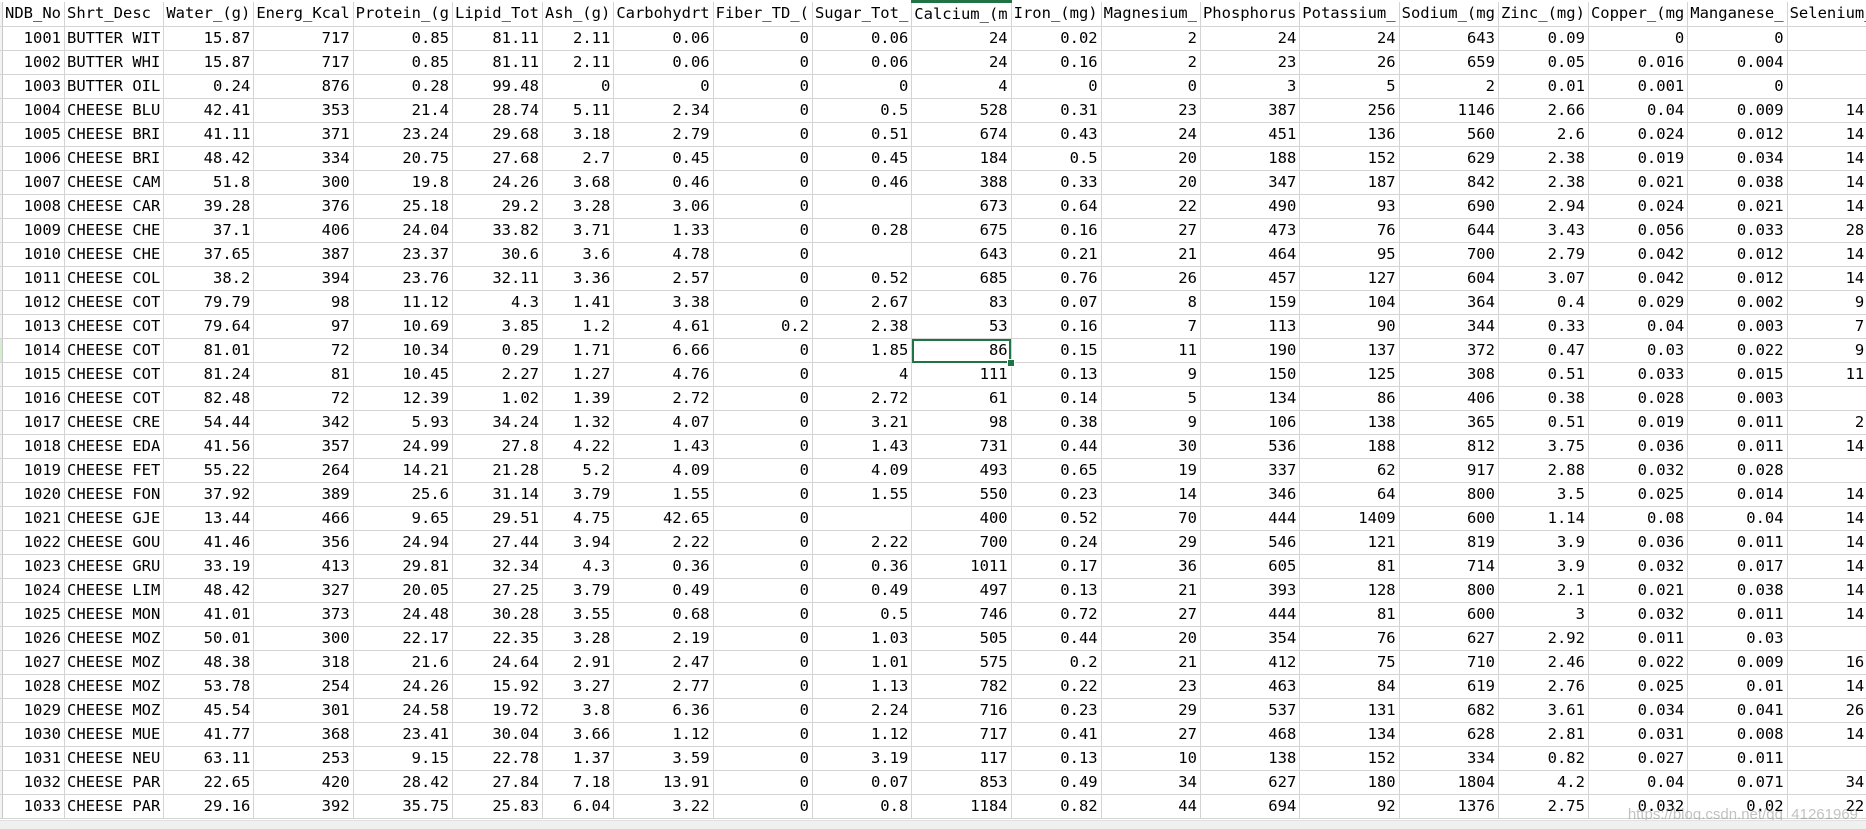 The image size is (1866, 829). What do you see at coordinates (862, 806) in the screenshot?
I see `table-cell: 0.8` at bounding box center [862, 806].